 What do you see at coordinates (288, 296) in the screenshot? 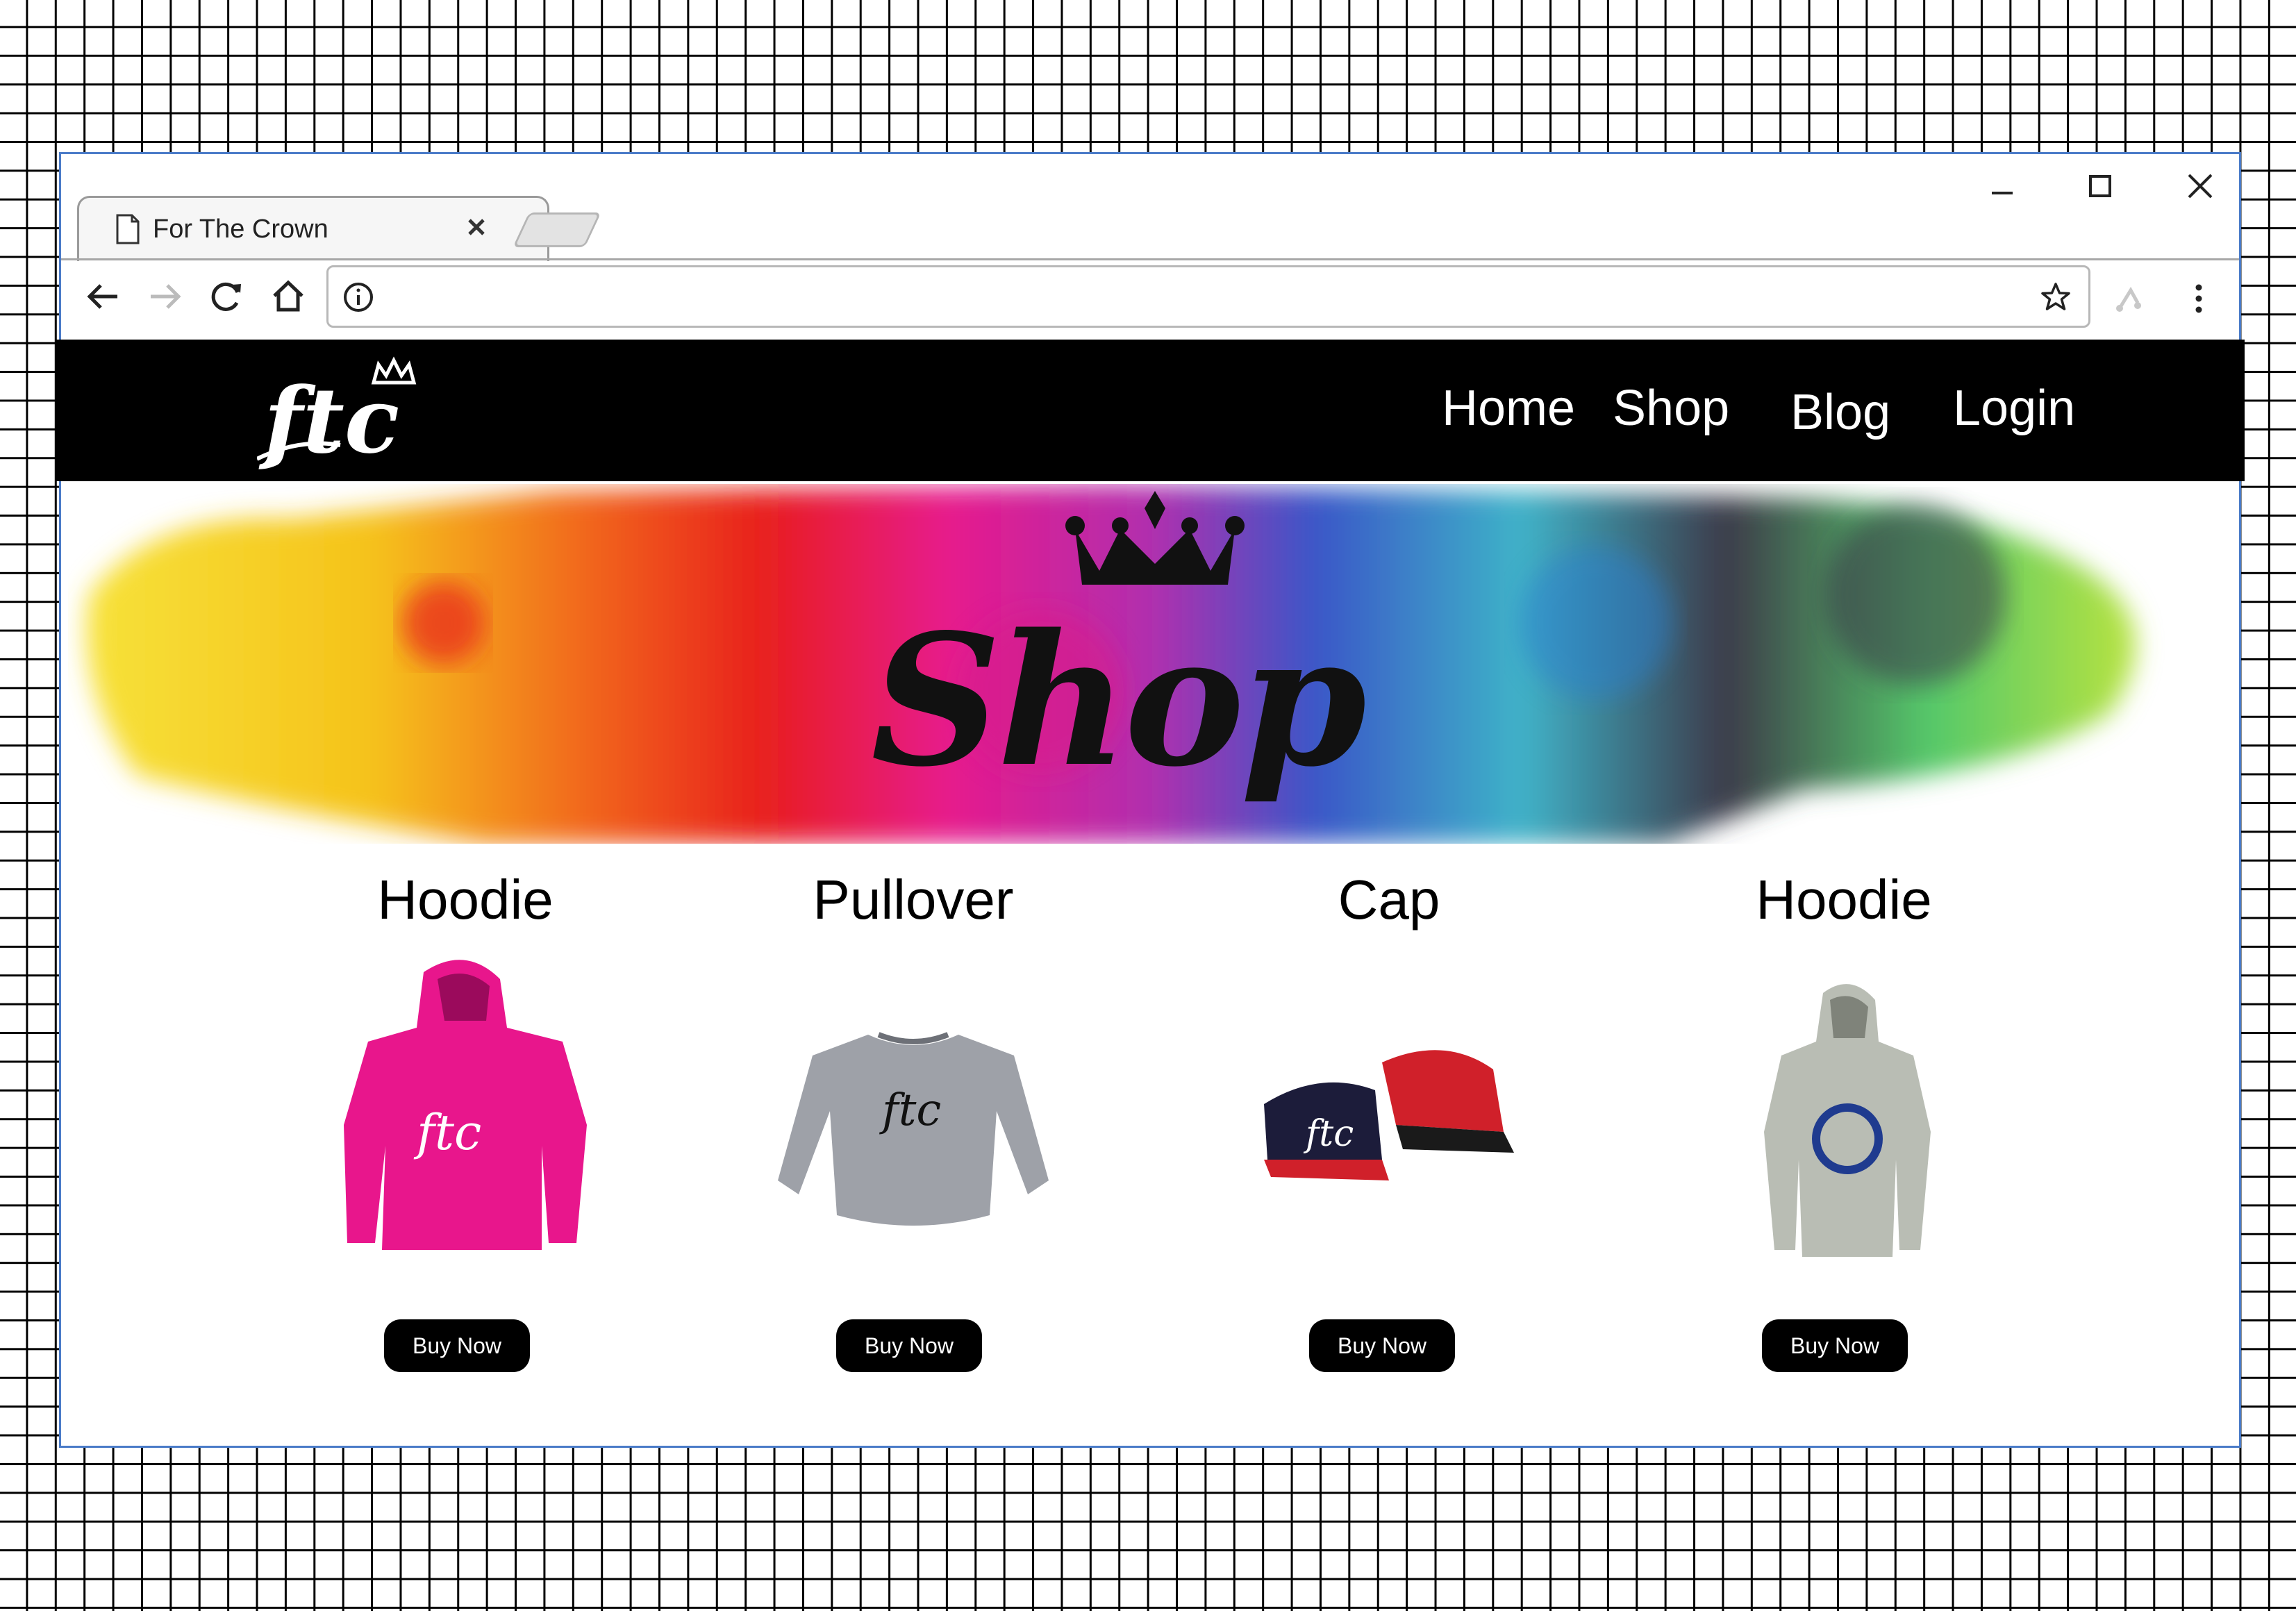
I see `home-icon` at bounding box center [288, 296].